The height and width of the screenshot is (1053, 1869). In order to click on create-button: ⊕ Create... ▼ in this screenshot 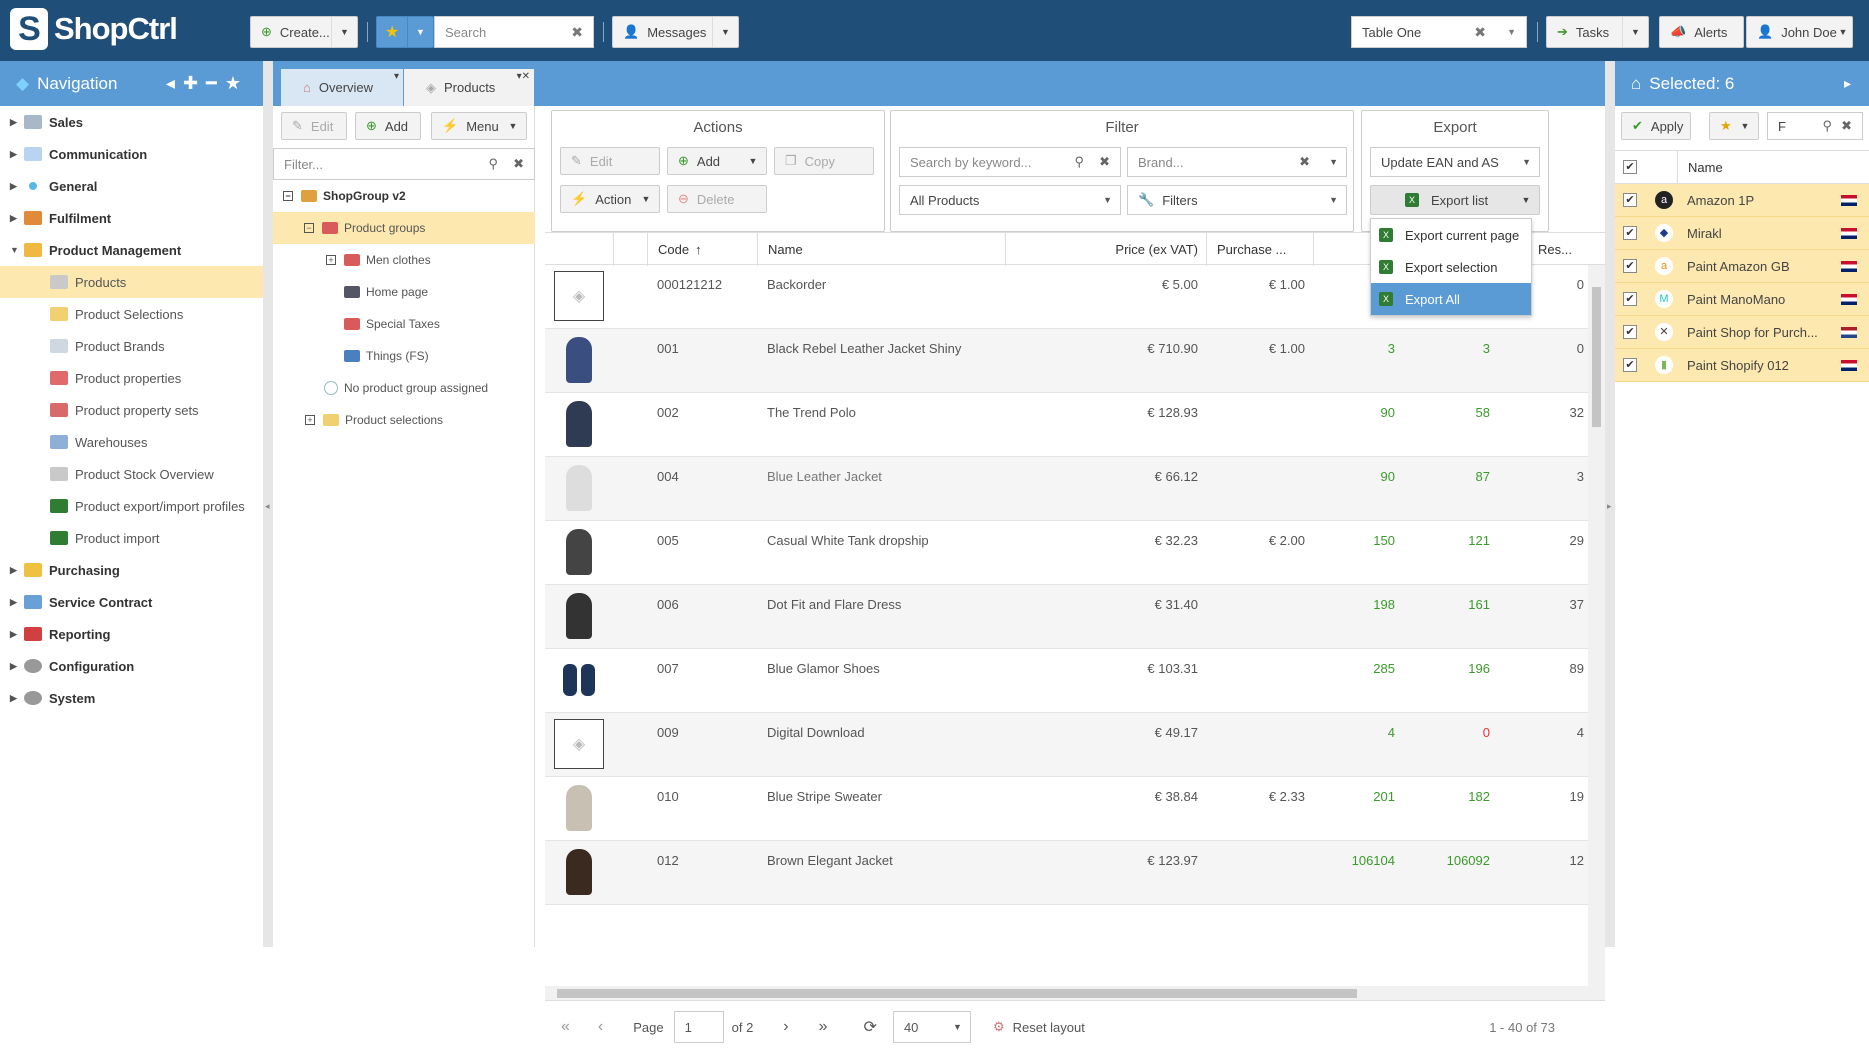, I will do `click(304, 32)`.